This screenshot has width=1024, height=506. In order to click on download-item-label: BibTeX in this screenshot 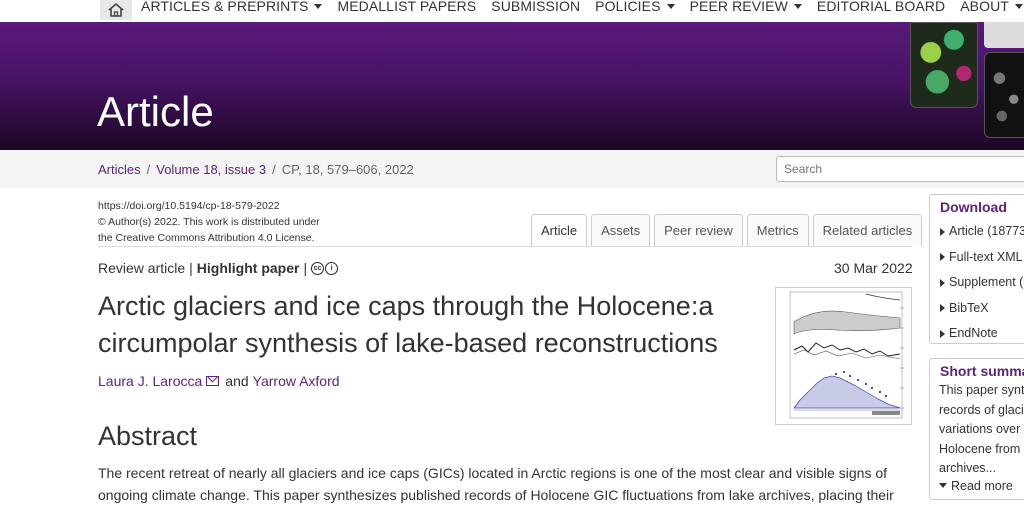, I will do `click(969, 307)`.